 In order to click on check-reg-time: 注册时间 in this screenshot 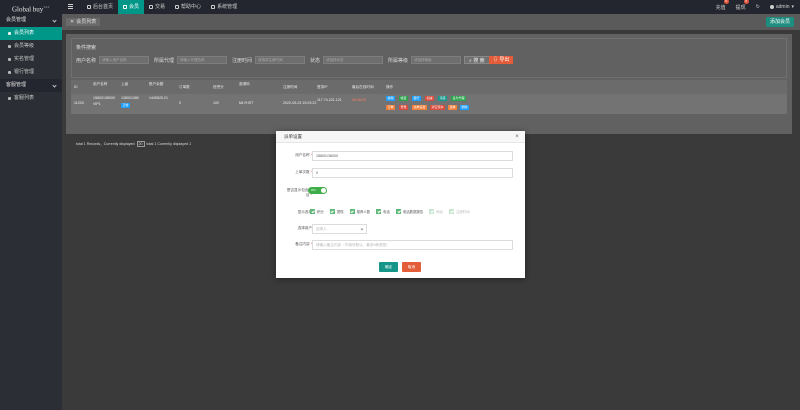, I will do `click(459, 211)`.